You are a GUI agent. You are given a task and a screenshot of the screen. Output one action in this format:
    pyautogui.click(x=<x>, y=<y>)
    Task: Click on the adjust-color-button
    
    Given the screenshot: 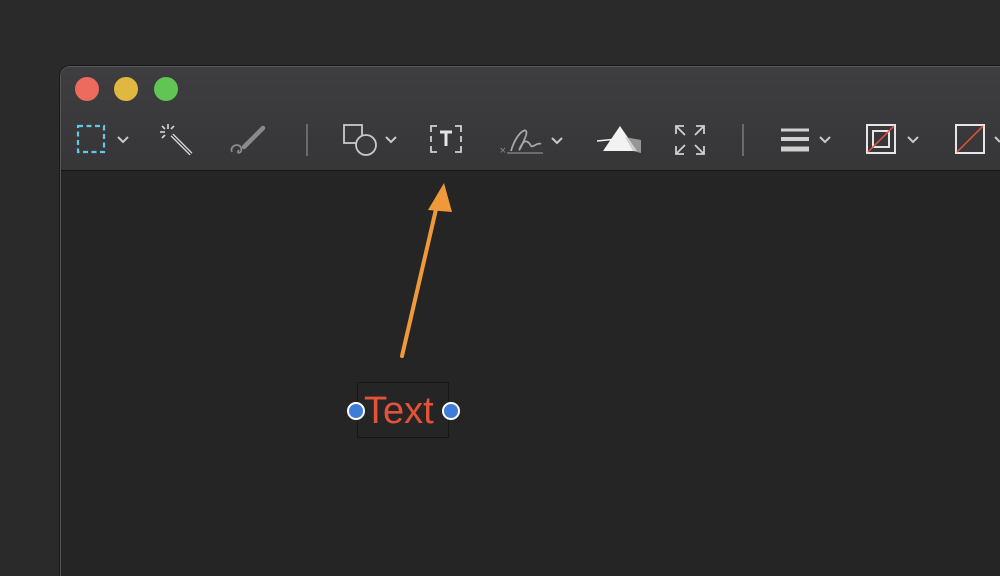 What is the action you would take?
    pyautogui.click(x=620, y=139)
    